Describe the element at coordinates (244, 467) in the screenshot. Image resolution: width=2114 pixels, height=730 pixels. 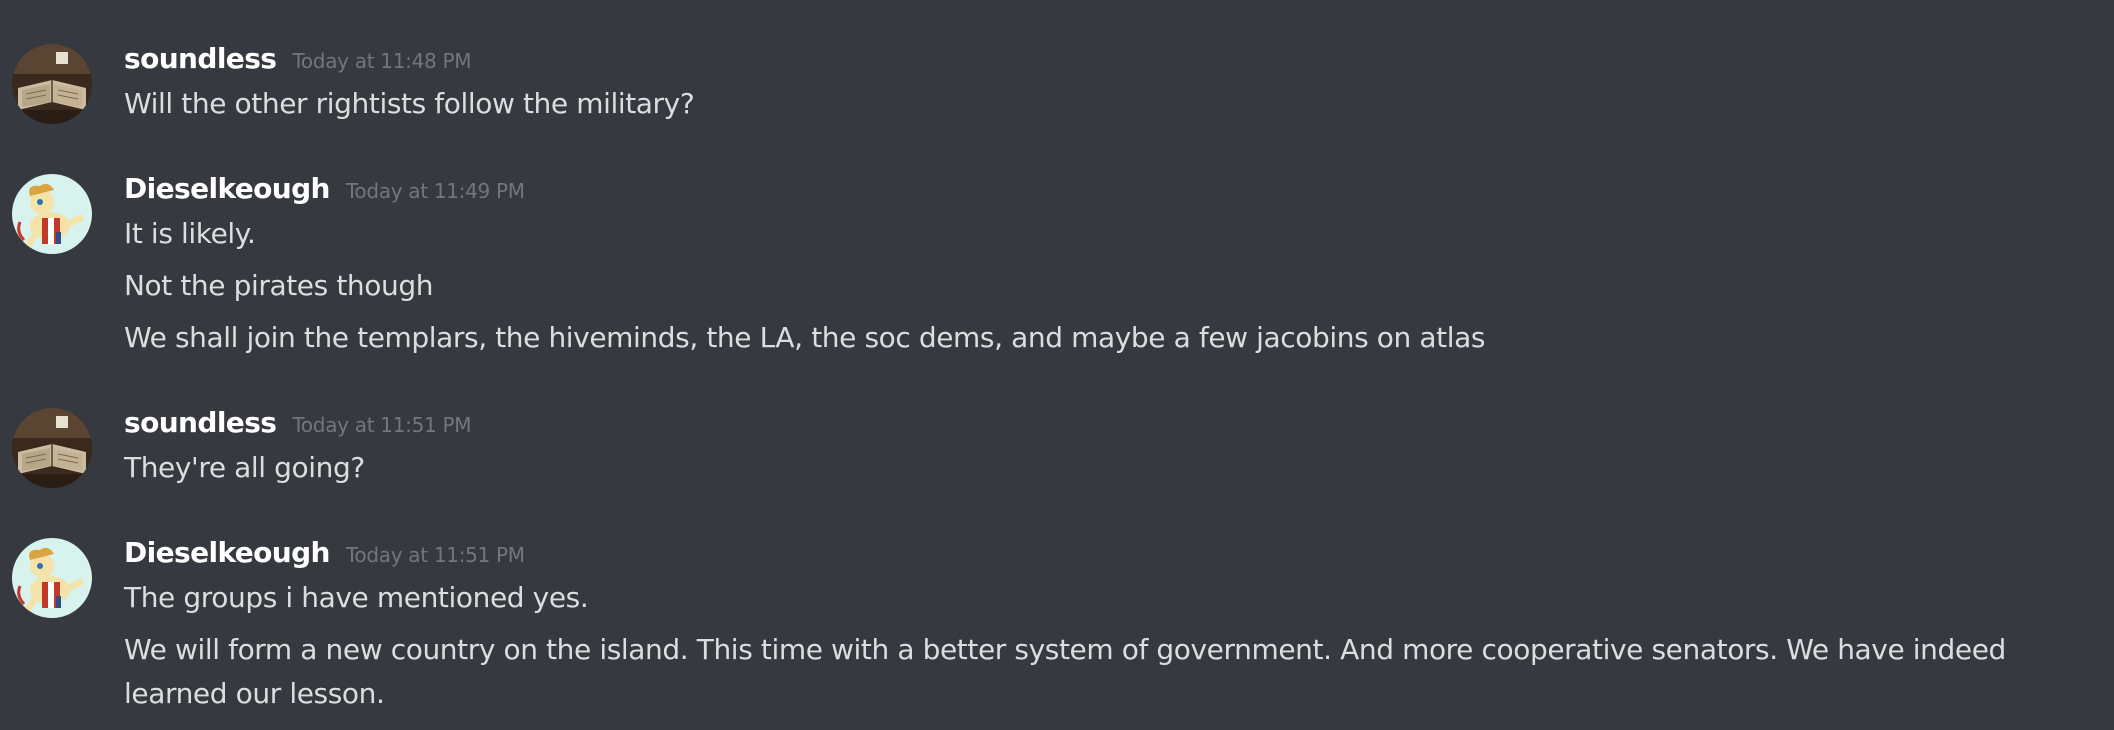
I see `message-text: They're all going?` at that location.